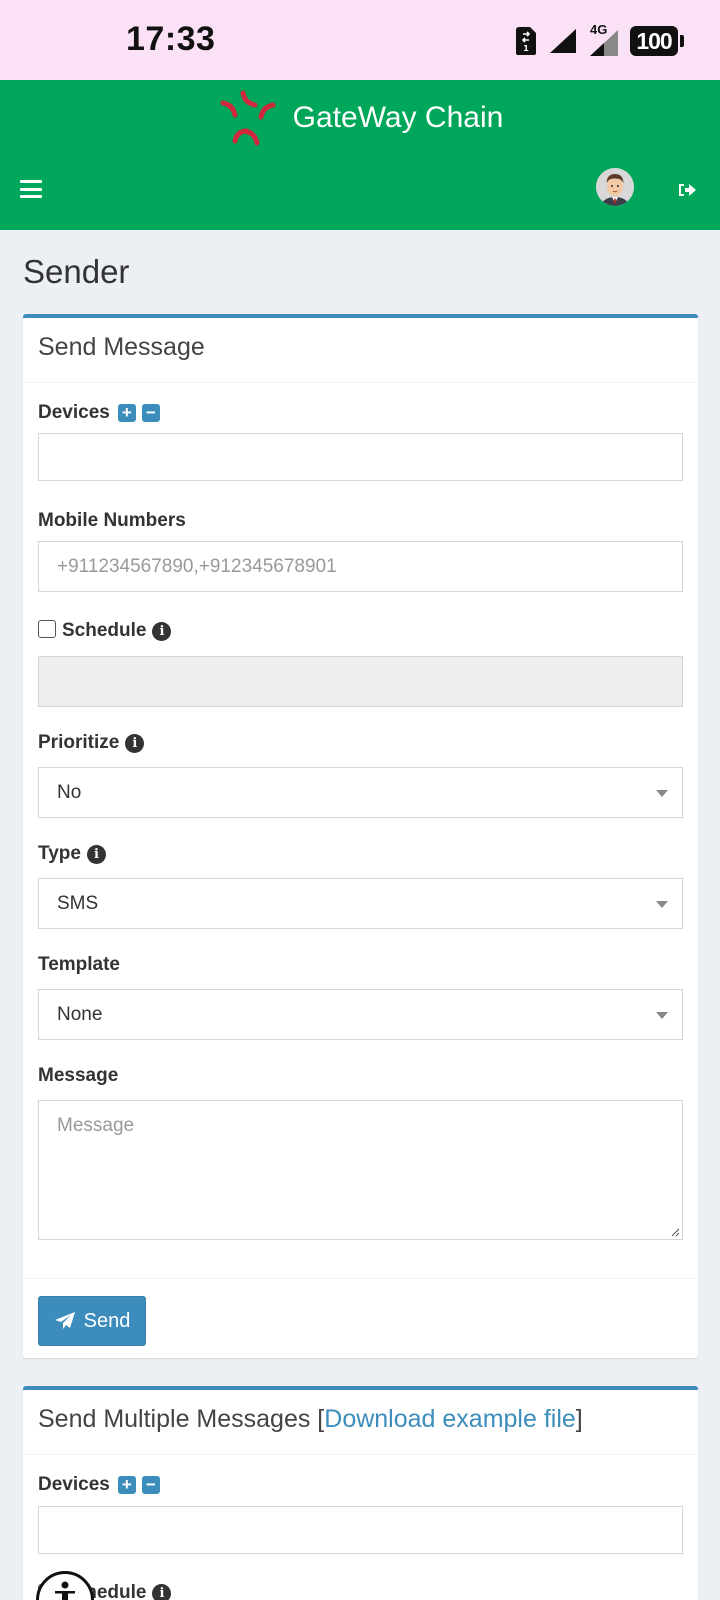  I want to click on type-value: SMS, so click(78, 903).